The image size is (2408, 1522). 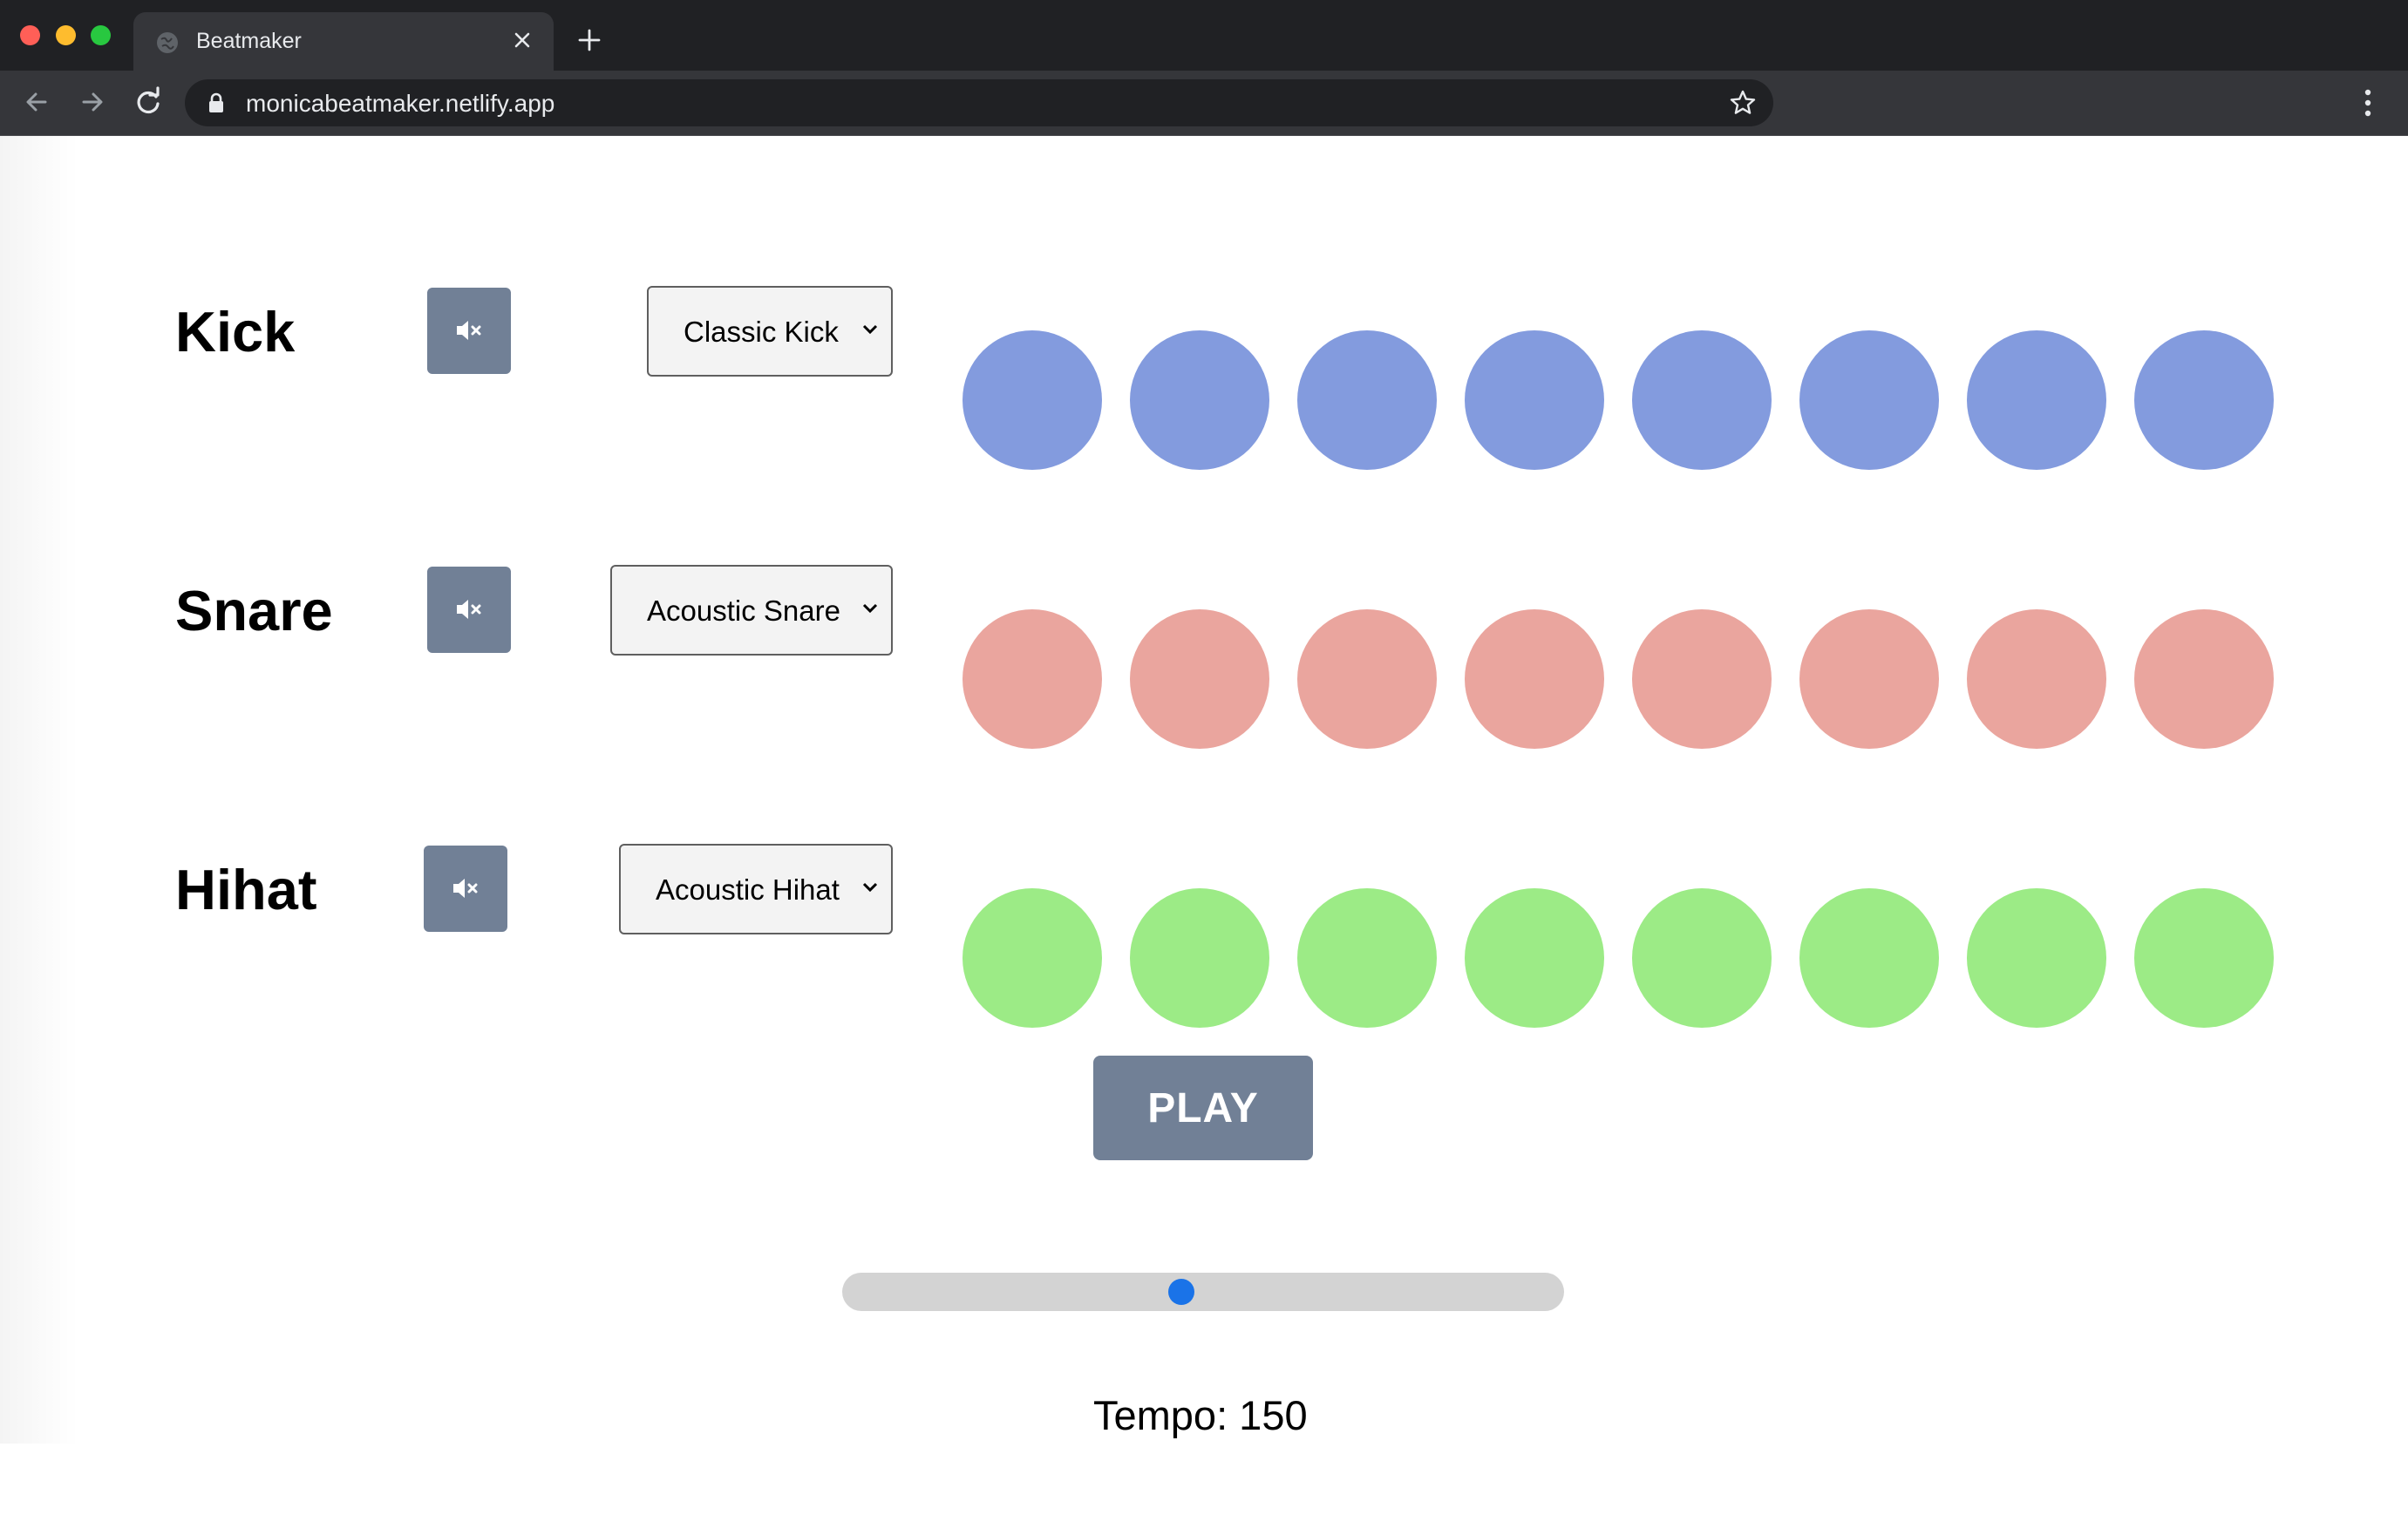 I want to click on sound-select-kick: Classic Kick, so click(x=770, y=332).